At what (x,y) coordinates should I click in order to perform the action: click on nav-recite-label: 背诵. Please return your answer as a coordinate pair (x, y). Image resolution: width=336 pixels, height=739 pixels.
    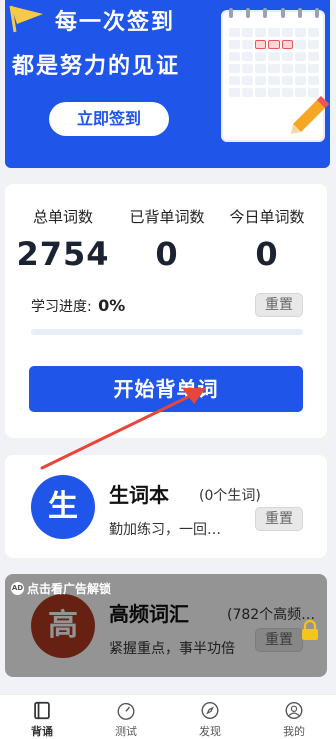
    Looking at the image, I should click on (42, 731).